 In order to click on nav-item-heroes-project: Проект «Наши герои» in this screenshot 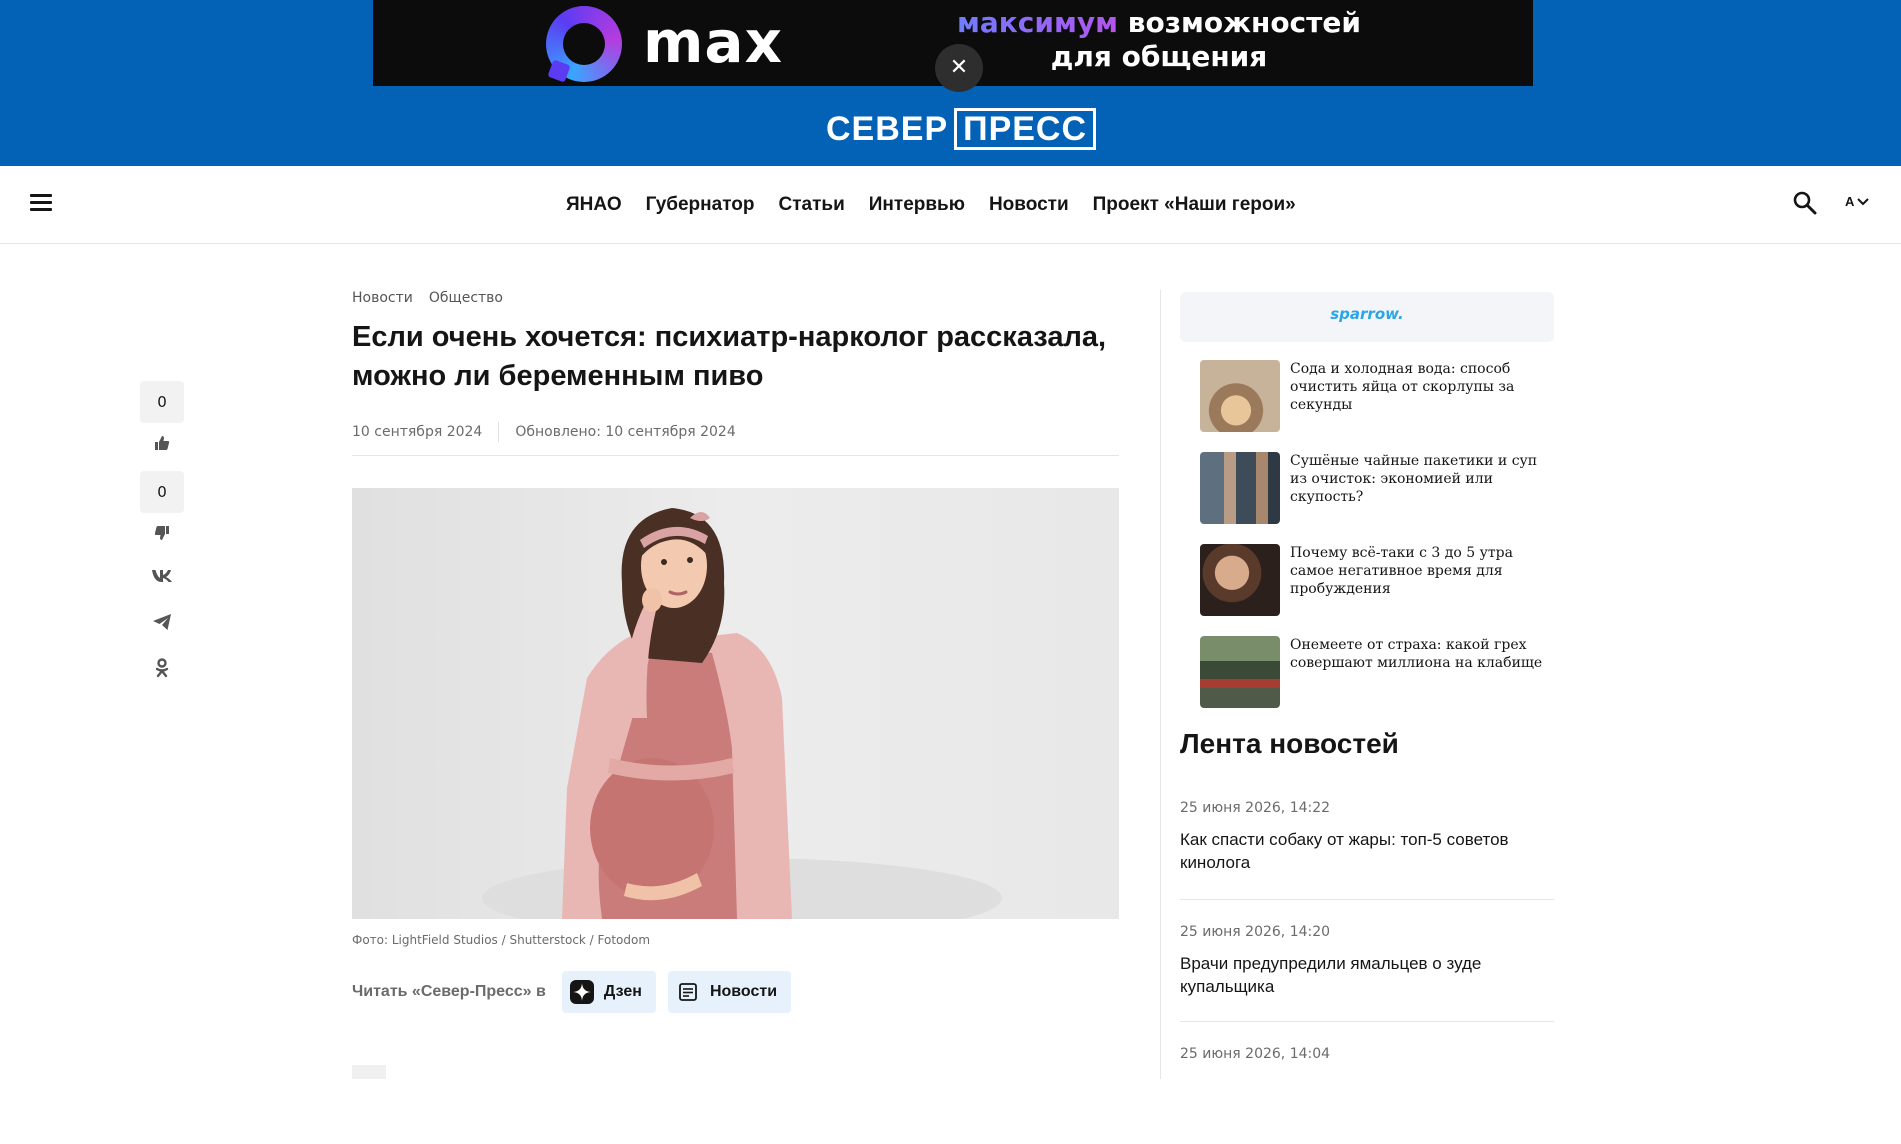, I will do `click(1194, 205)`.